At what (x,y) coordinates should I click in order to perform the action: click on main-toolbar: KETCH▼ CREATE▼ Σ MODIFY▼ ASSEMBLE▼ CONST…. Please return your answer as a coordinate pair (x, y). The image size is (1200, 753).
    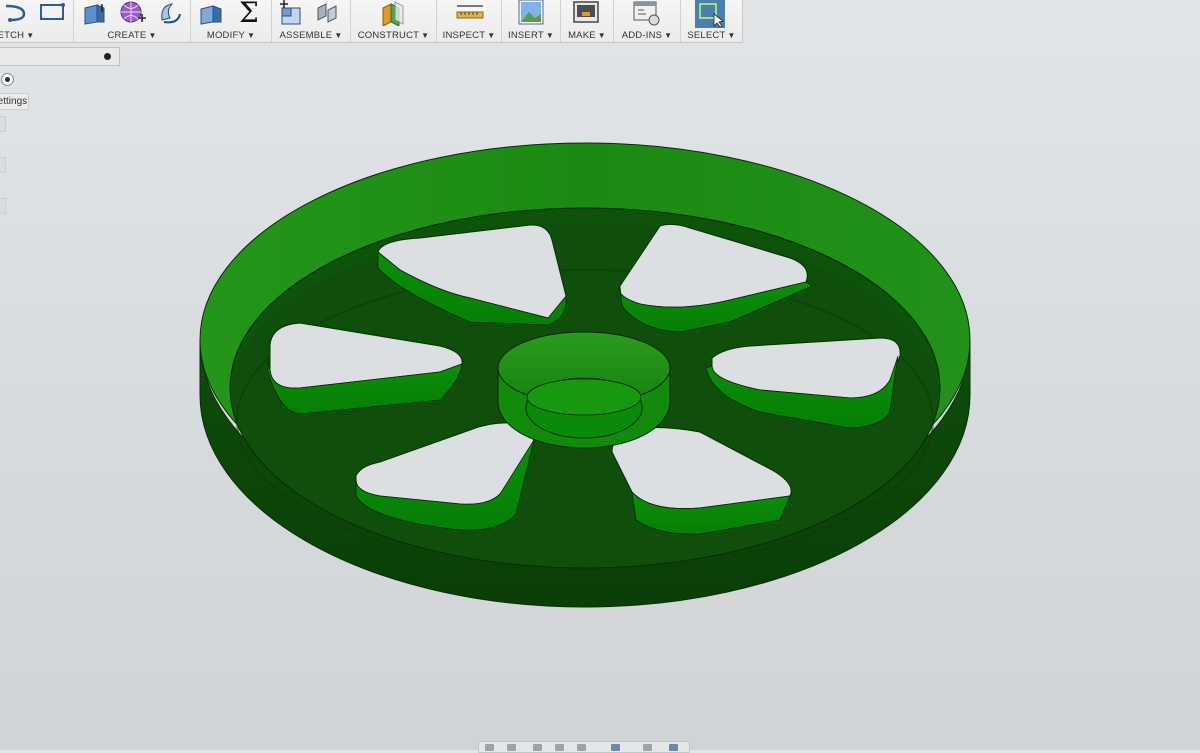
    Looking at the image, I should click on (371, 21).